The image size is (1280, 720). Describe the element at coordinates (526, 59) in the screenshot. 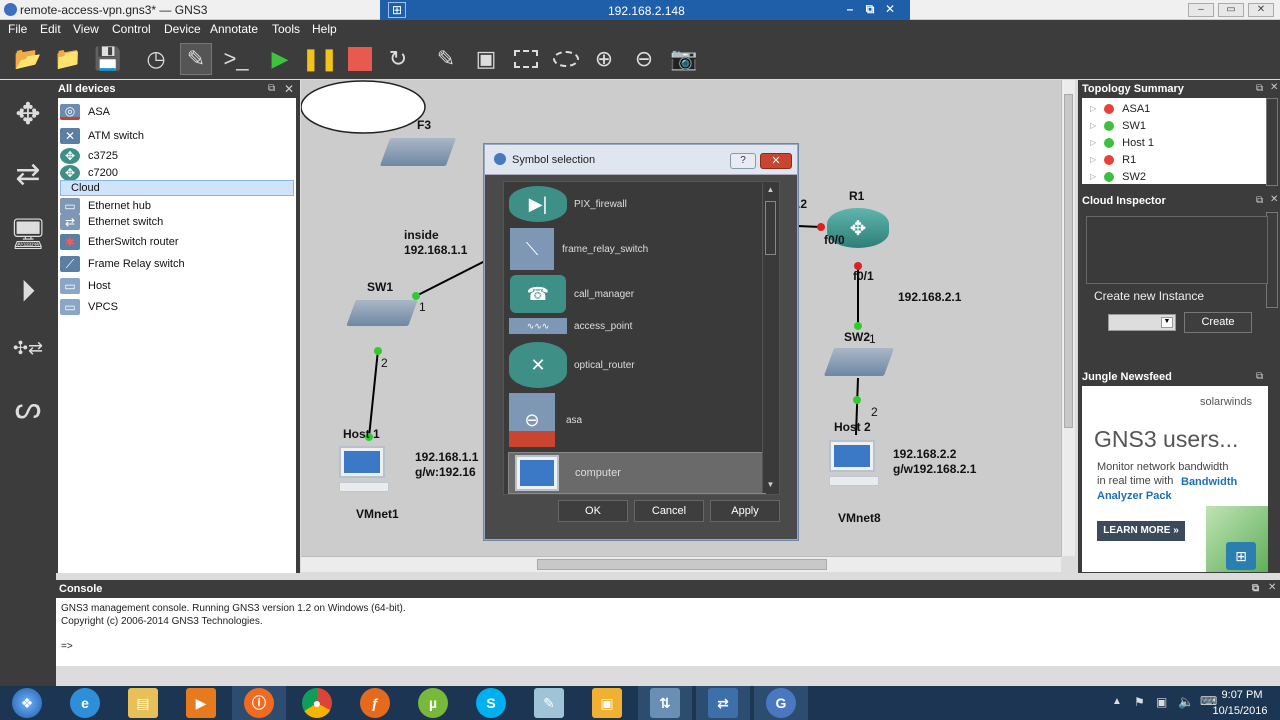

I see `draw-rectangle-icon` at that location.